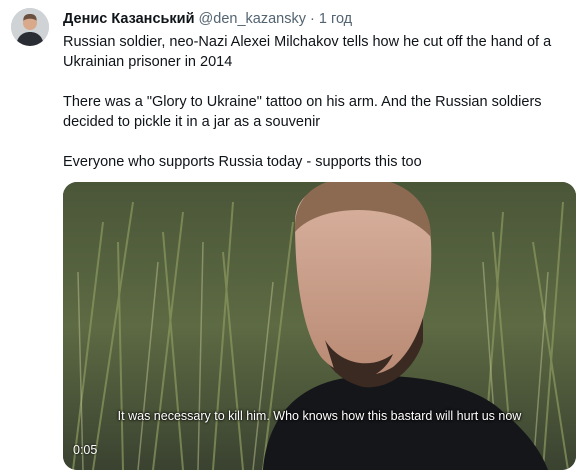  I want to click on author-avatar, so click(30, 27).